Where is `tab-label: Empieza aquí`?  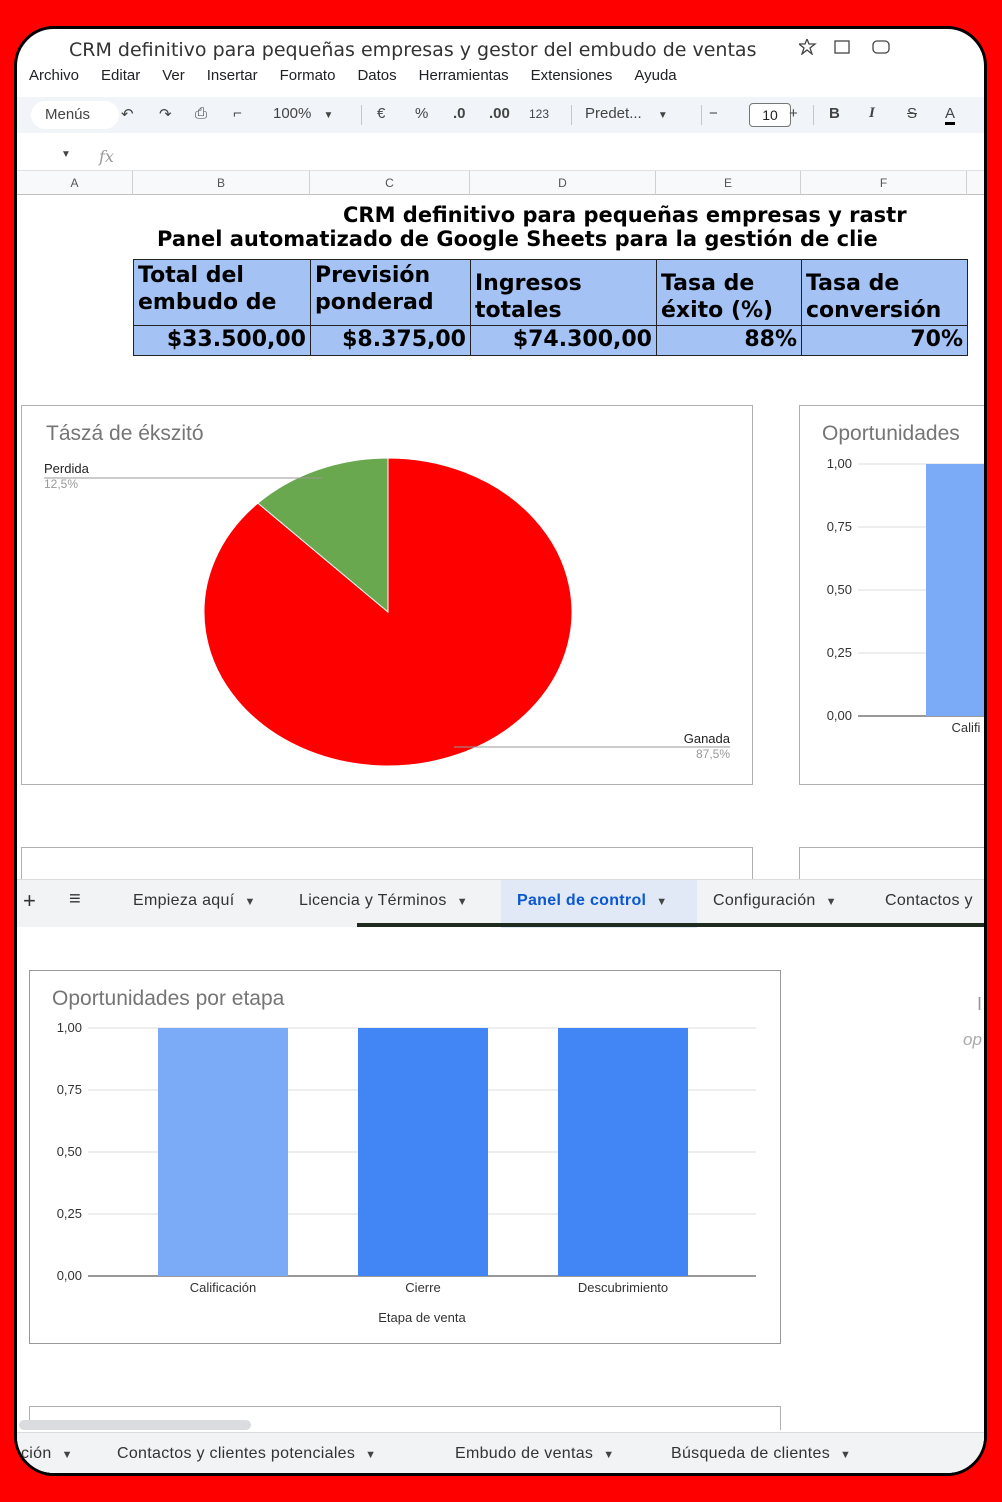 tab-label: Empieza aquí is located at coordinates (184, 900).